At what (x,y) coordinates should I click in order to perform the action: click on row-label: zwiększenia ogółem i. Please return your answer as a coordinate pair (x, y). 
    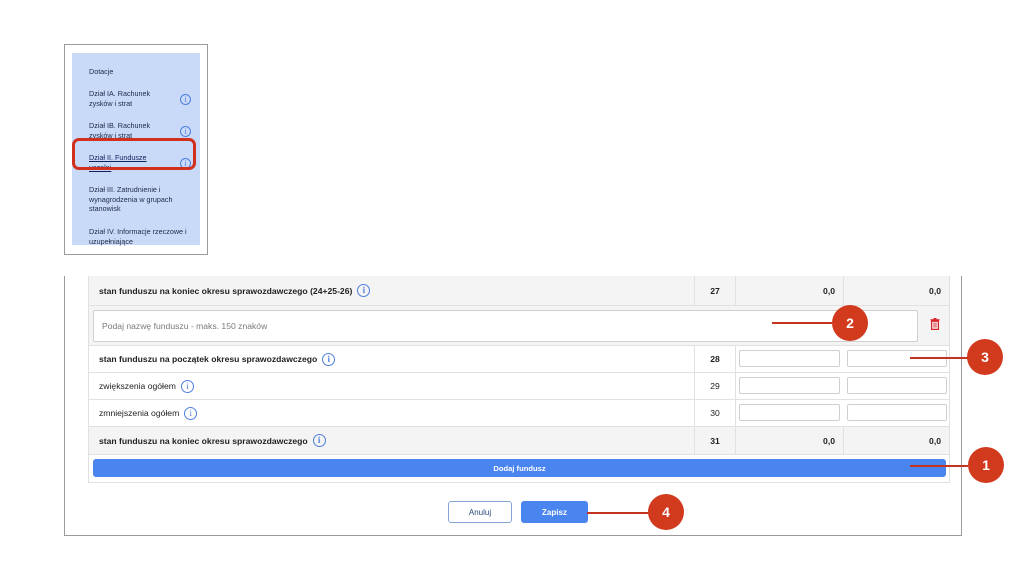
    Looking at the image, I should click on (146, 386).